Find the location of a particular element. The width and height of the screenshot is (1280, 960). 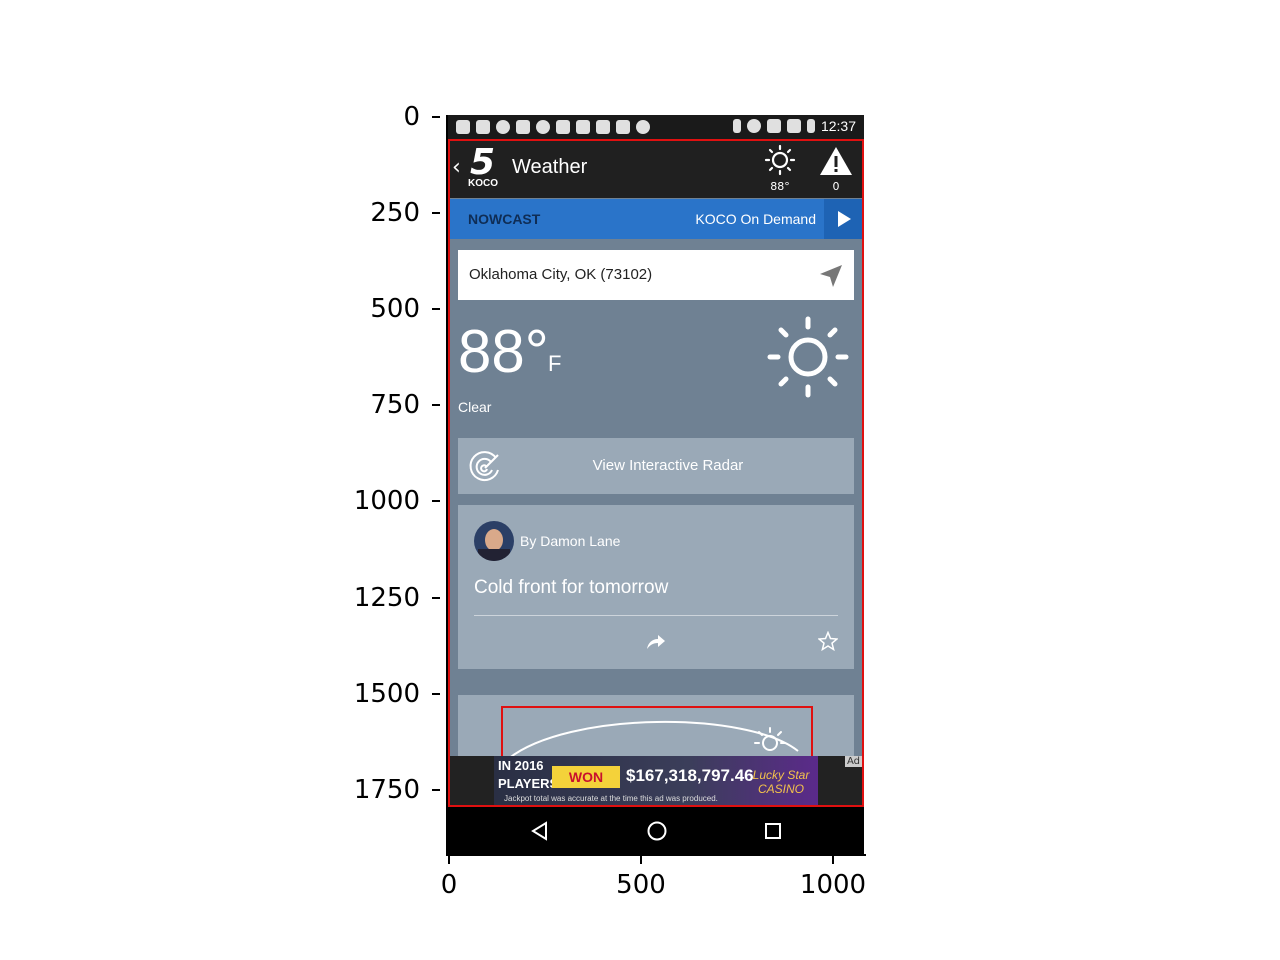

nav-recents-icon is located at coordinates (773, 831).